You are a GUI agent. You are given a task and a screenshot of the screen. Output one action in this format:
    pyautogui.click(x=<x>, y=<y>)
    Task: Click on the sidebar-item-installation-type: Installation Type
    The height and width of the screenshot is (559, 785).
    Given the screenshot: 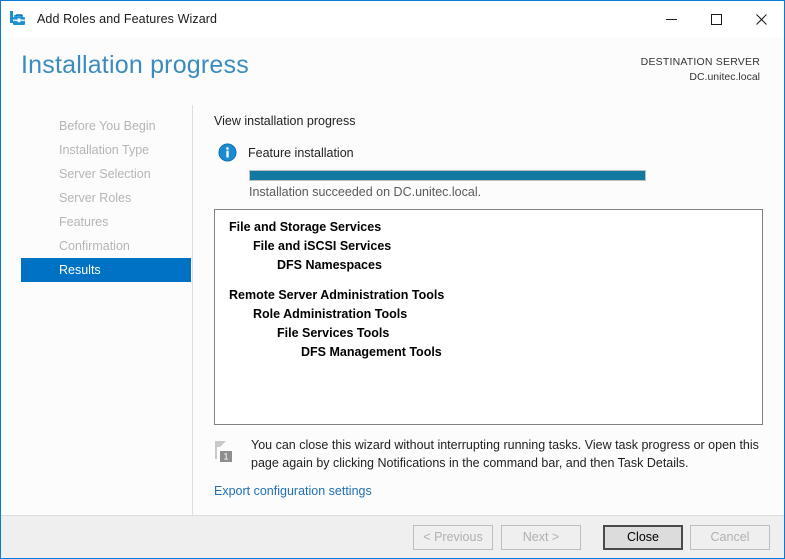 What is the action you would take?
    pyautogui.click(x=106, y=150)
    